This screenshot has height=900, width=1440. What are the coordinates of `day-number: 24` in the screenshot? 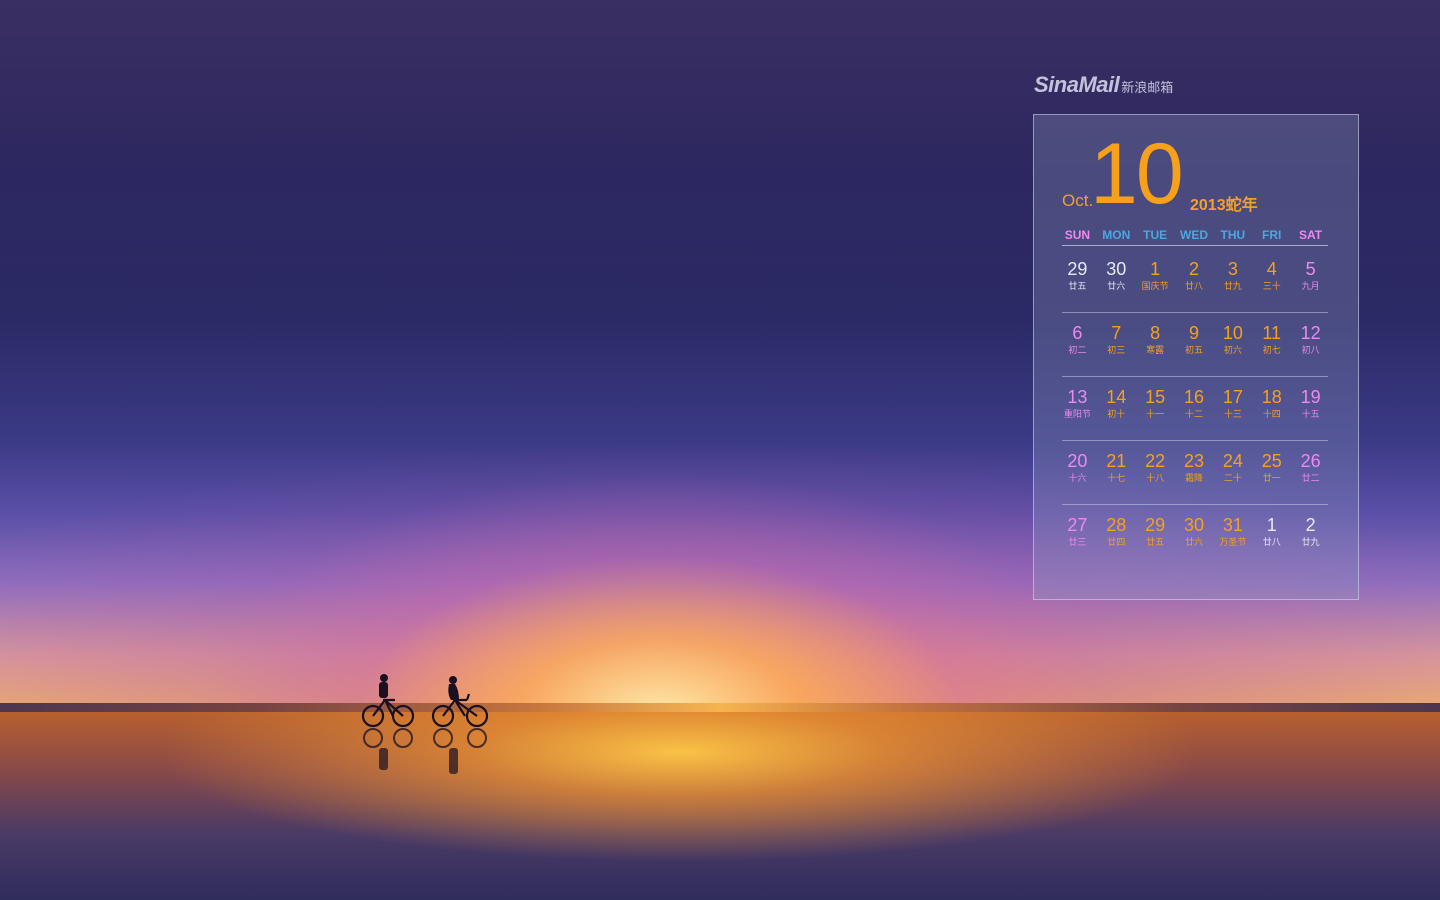 It's located at (1232, 461).